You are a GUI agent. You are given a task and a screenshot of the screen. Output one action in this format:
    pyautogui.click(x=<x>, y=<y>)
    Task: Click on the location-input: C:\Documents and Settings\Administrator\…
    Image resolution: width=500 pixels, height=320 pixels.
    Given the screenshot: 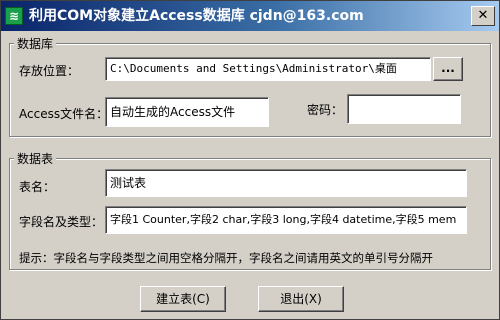 What is the action you would take?
    pyautogui.click(x=268, y=69)
    